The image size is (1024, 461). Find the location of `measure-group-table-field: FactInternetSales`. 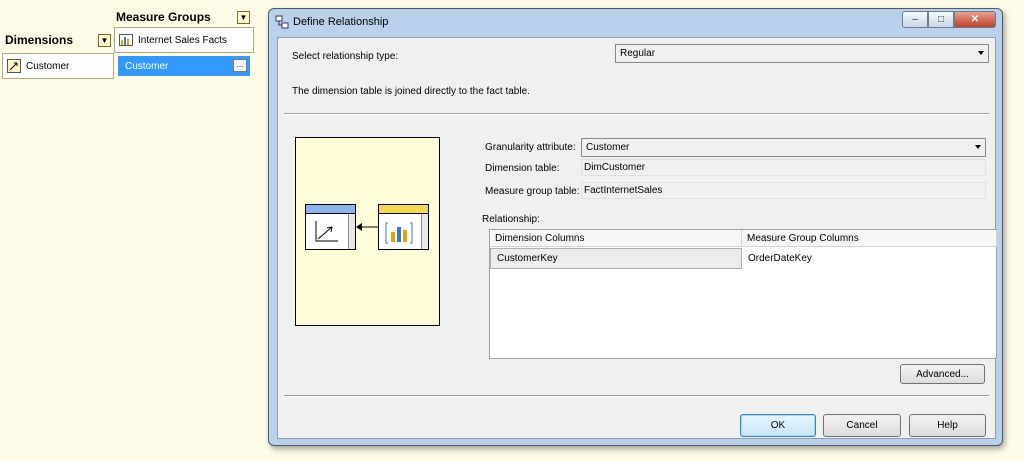

measure-group-table-field: FactInternetSales is located at coordinates (783, 190).